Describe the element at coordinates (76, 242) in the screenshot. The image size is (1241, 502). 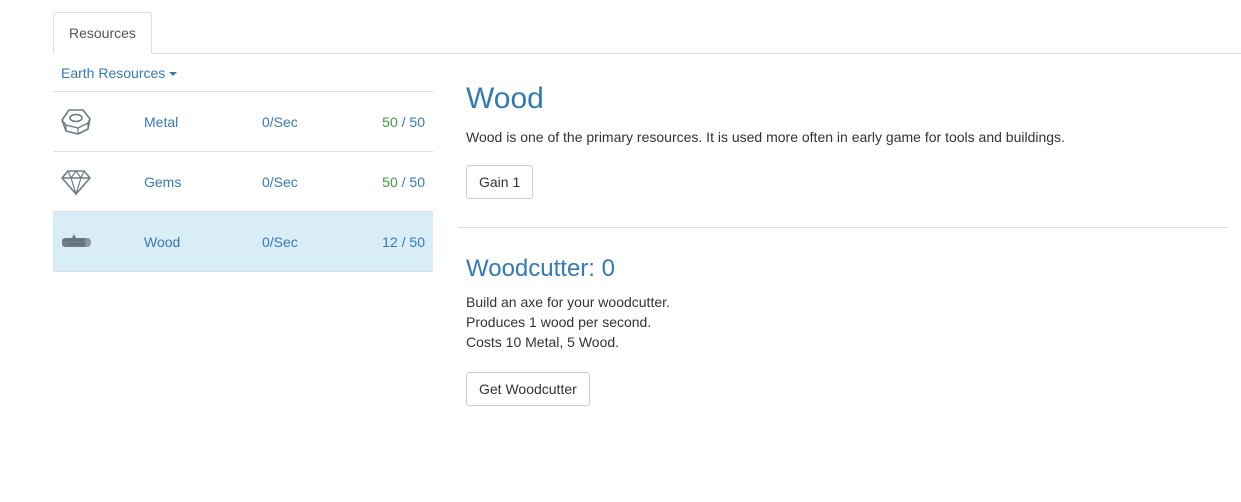
I see `log-icon` at that location.